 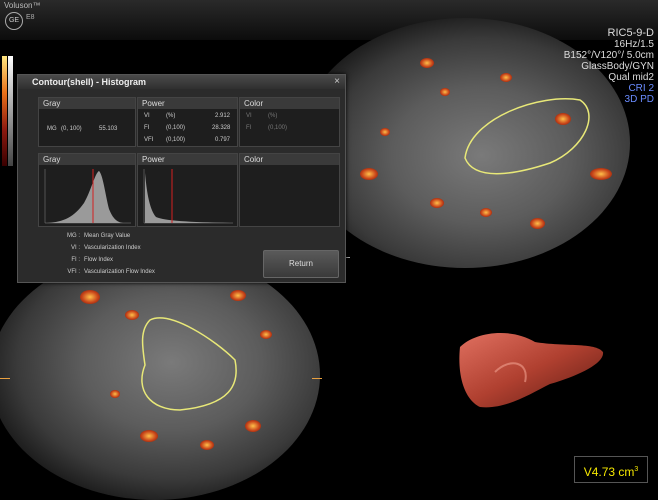 What do you see at coordinates (608, 55) in the screenshot?
I see `angle-depth: B152°/V120°/ 5.0cm` at bounding box center [608, 55].